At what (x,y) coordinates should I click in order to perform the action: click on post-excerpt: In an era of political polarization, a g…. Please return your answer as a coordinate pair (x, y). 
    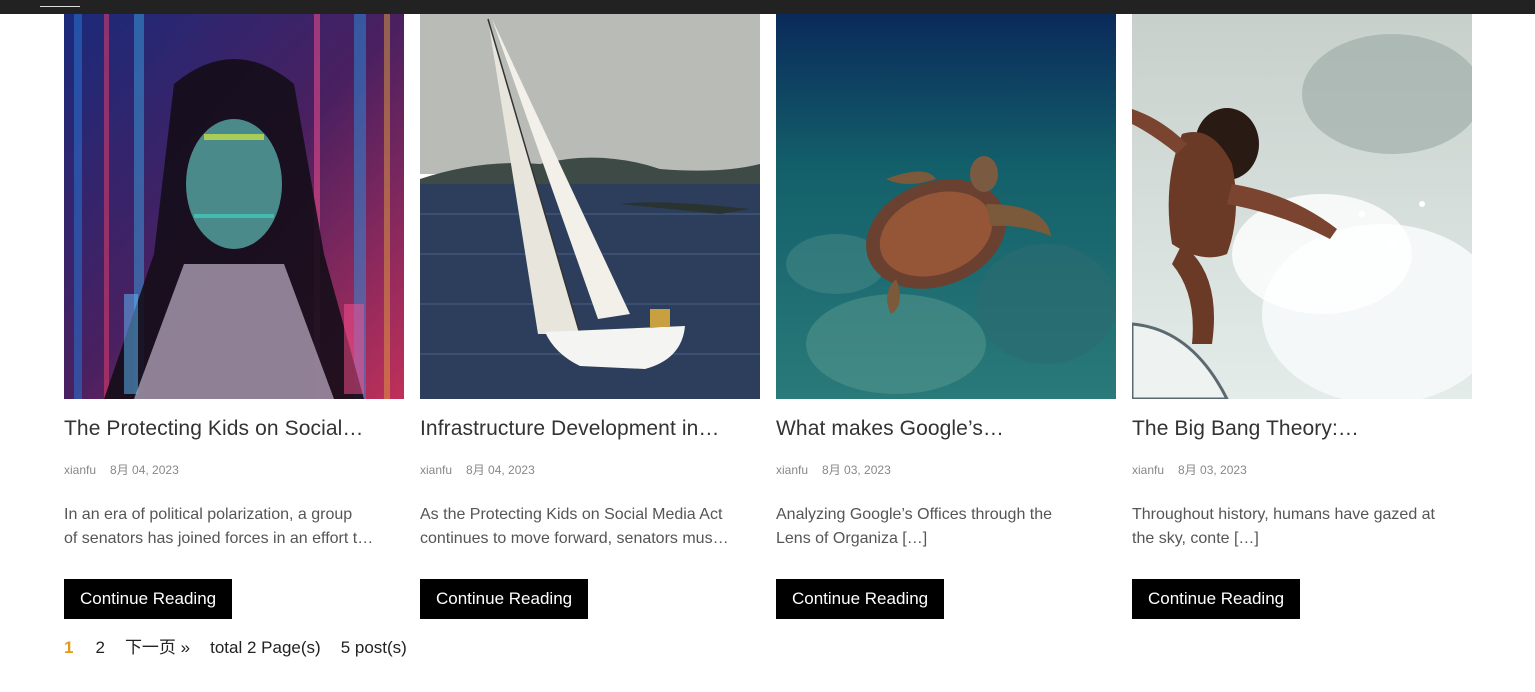
    Looking at the image, I should click on (234, 527).